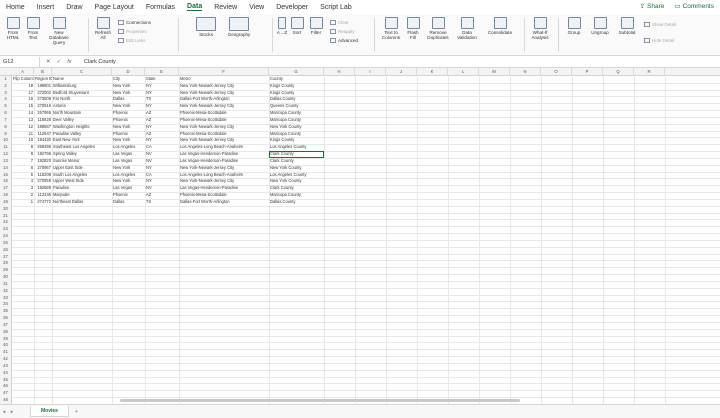  I want to click on properties-button: Properties, so click(132, 31).